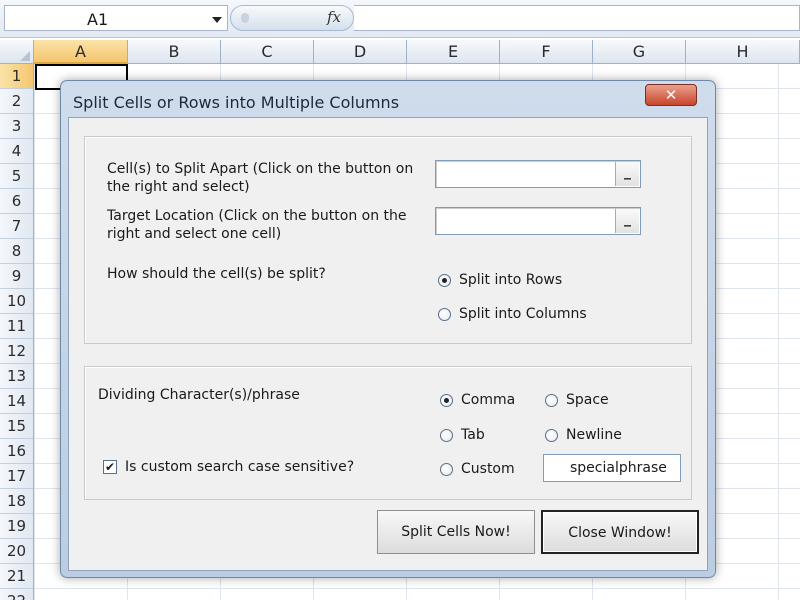 Image resolution: width=800 pixels, height=600 pixels. Describe the element at coordinates (453, 52) in the screenshot. I see `column-header-e: E` at that location.